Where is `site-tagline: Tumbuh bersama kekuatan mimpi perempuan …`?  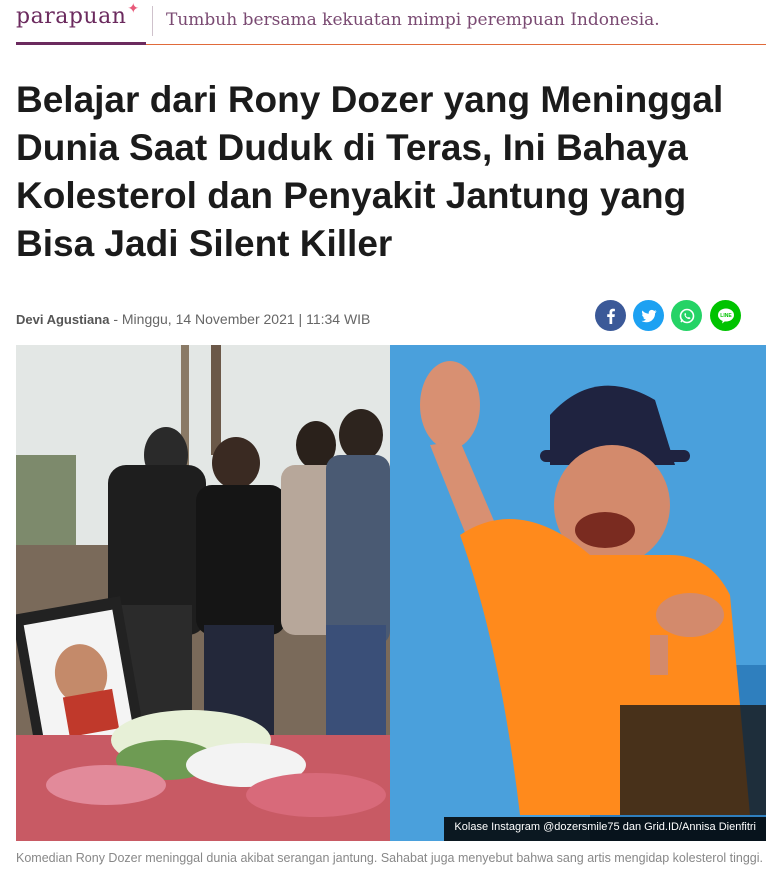 site-tagline: Tumbuh bersama kekuatan mimpi perempuan … is located at coordinates (413, 20).